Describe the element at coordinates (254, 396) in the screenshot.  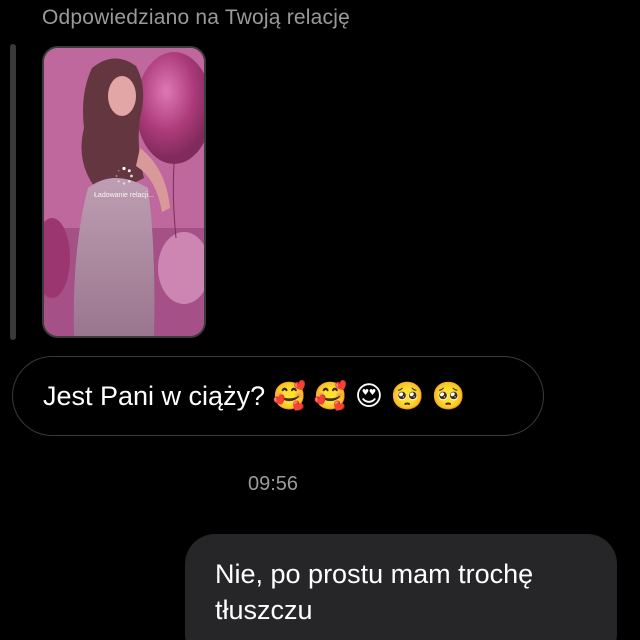
I see `incoming-message-text: Jest Pani w ciąży? 🥰 🥰 😍 🥺 🥺` at that location.